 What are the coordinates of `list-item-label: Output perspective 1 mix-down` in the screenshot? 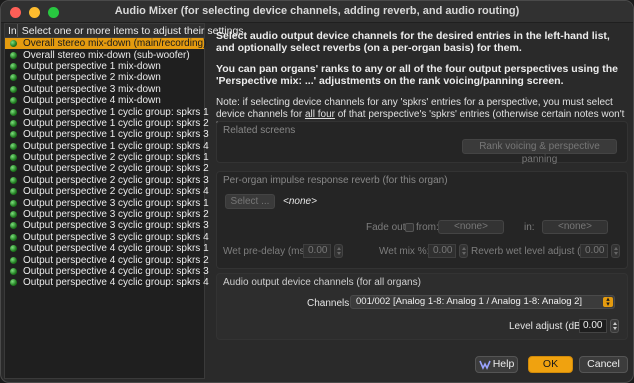 It's located at (92, 66).